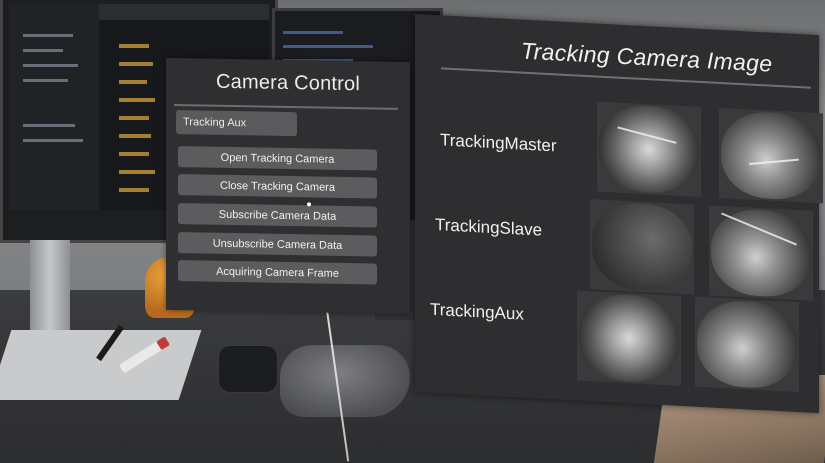 The width and height of the screenshot is (825, 463). What do you see at coordinates (101, 365) in the screenshot?
I see `left-monitor-base` at bounding box center [101, 365].